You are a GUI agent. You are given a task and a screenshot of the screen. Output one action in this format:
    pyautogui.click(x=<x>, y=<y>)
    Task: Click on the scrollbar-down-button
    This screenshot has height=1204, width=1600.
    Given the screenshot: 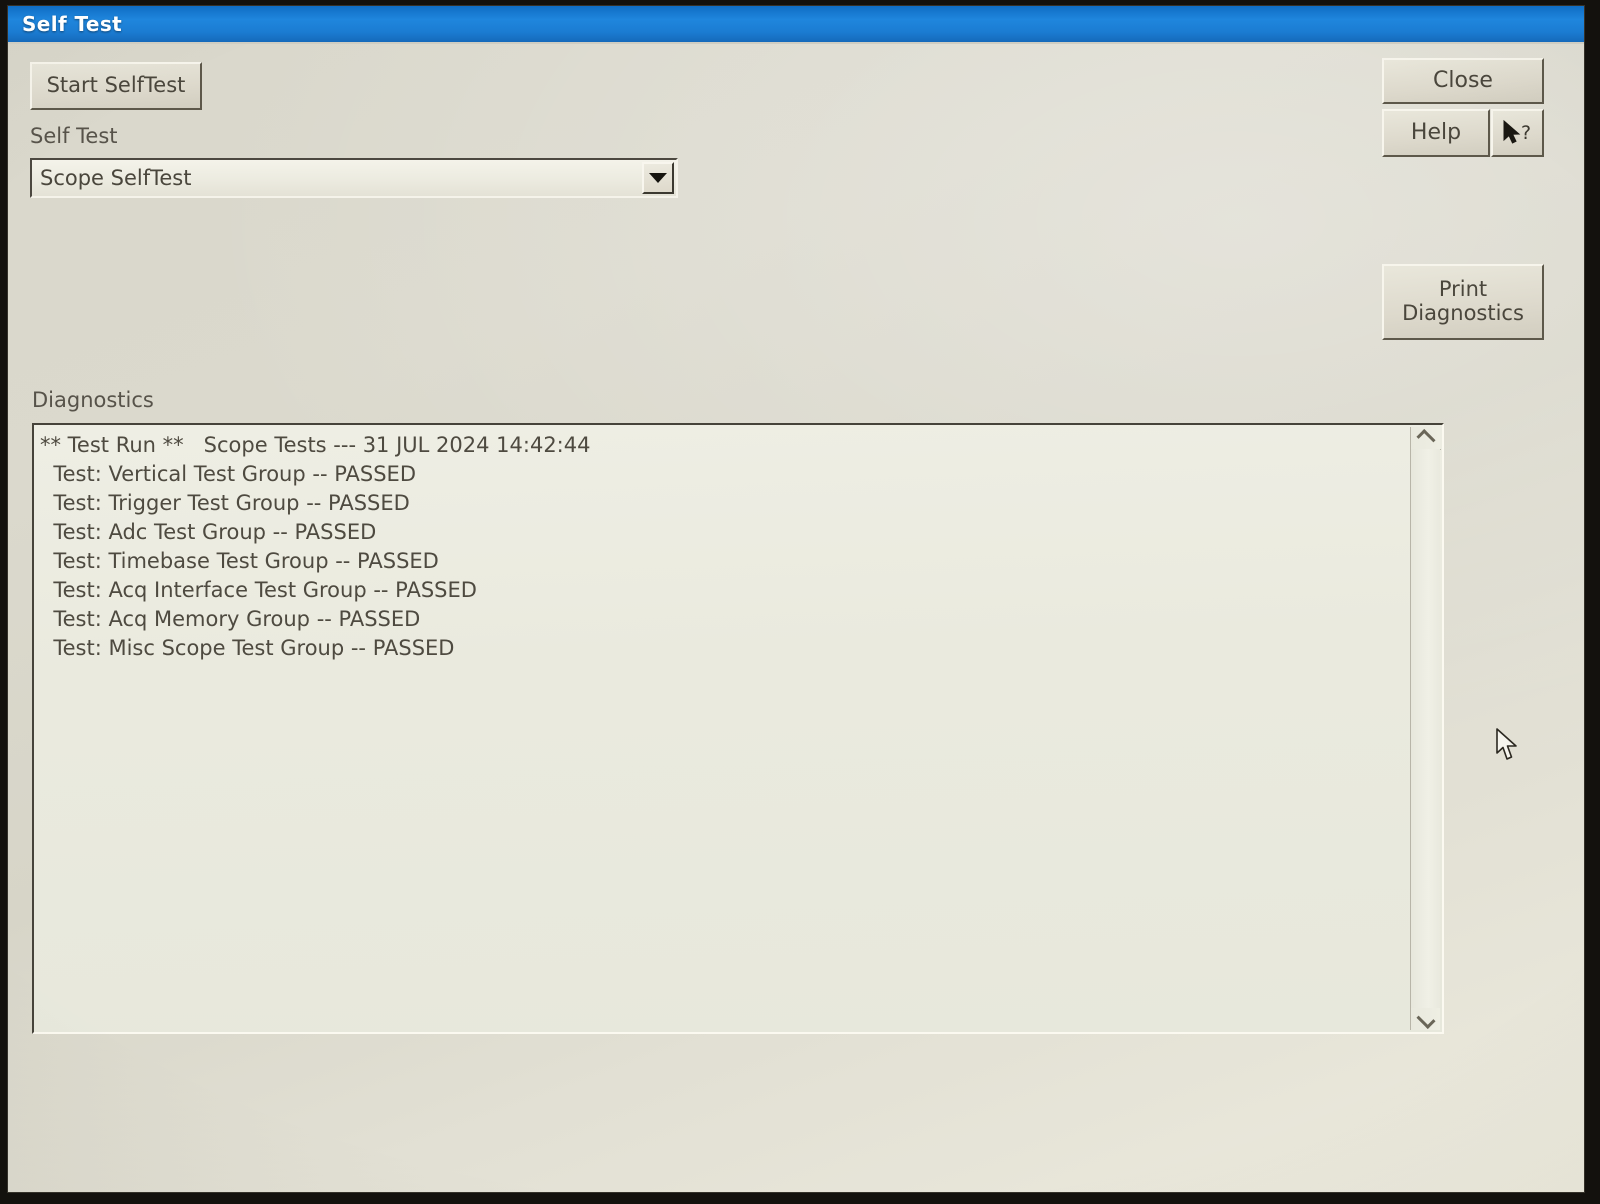 What is the action you would take?
    pyautogui.click(x=1426, y=1019)
    